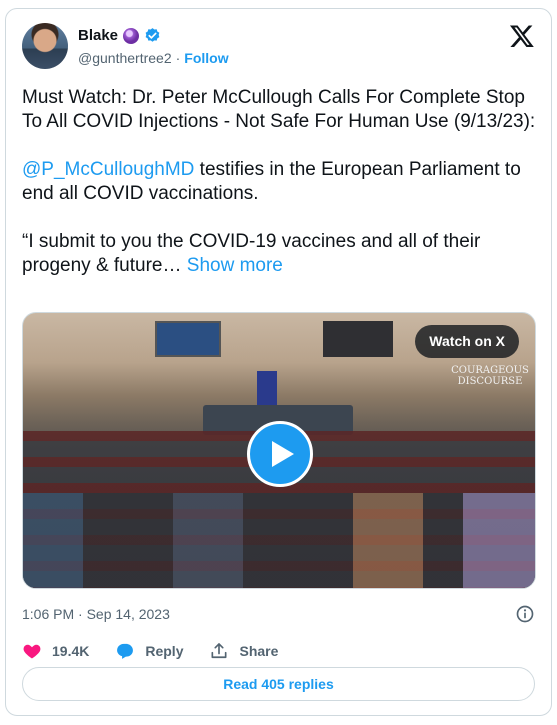 This screenshot has height=725, width=557. What do you see at coordinates (283, 454) in the screenshot?
I see `play-icon` at bounding box center [283, 454].